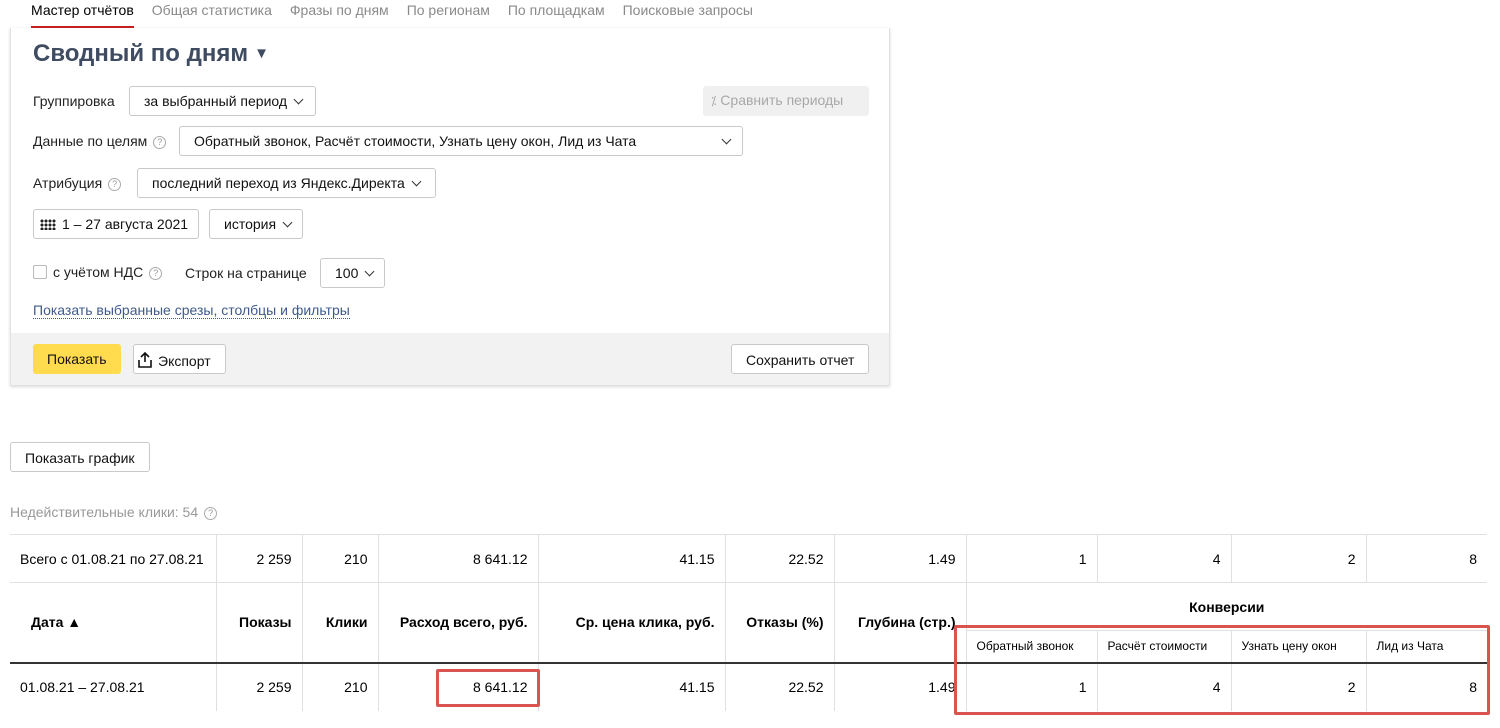  What do you see at coordinates (632, 558) in the screenshot?
I see `total-cell: 41.15` at bounding box center [632, 558].